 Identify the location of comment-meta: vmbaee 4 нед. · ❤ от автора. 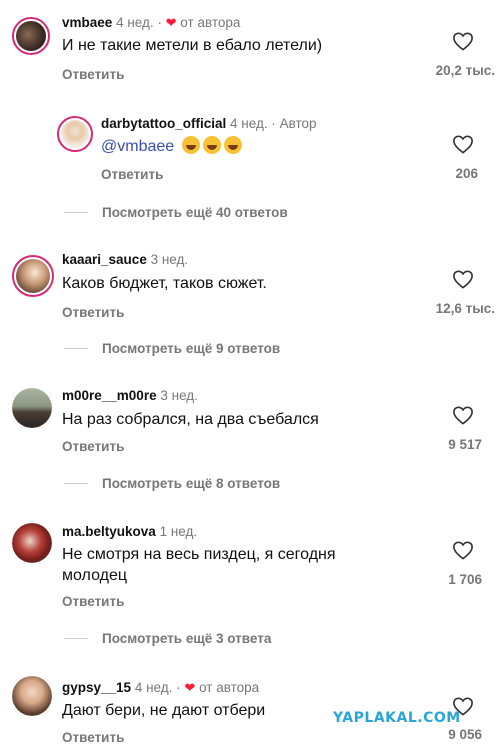
(151, 22).